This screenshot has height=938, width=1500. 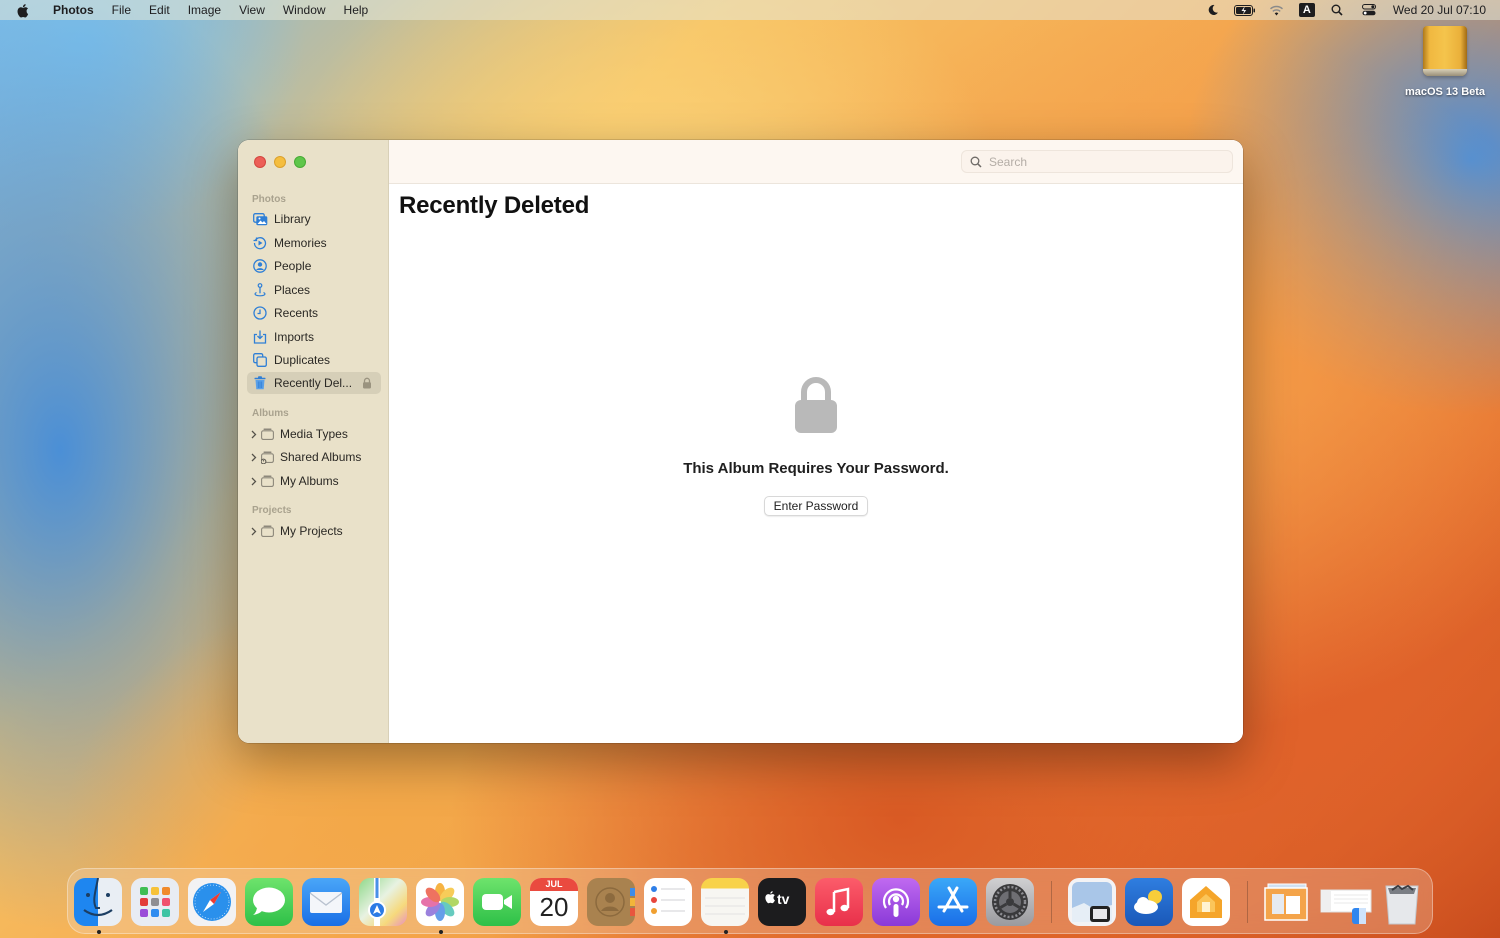 I want to click on svg-text: tv, so click(x=783, y=899).